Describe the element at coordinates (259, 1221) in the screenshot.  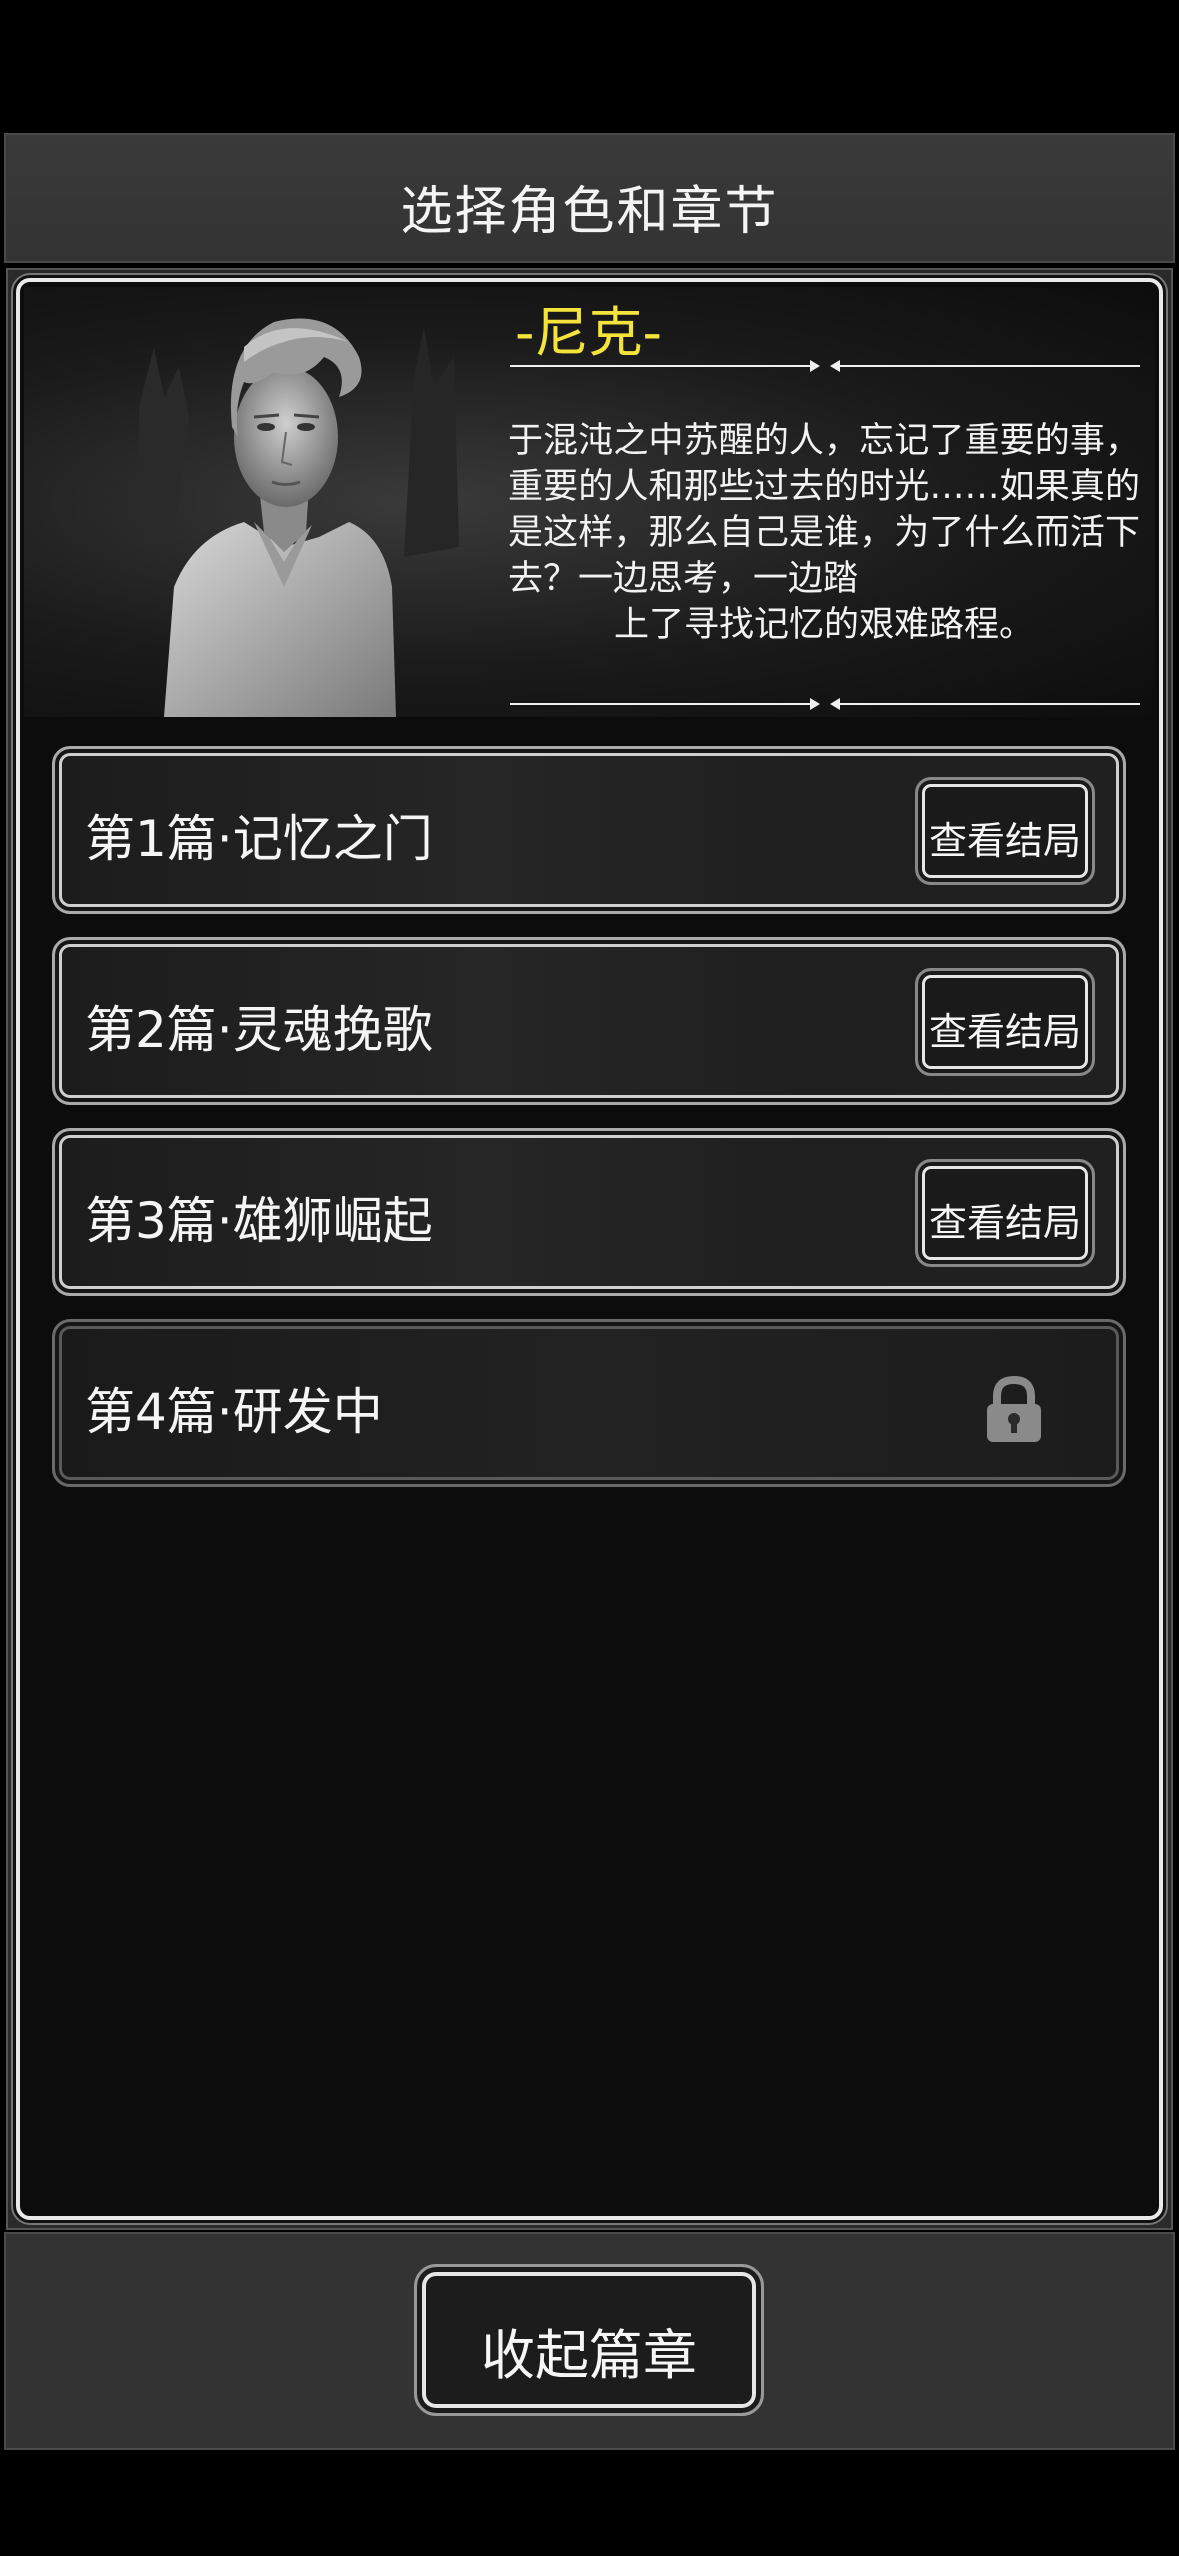
I see `chapter-title: 第3篇·雄狮崛起` at that location.